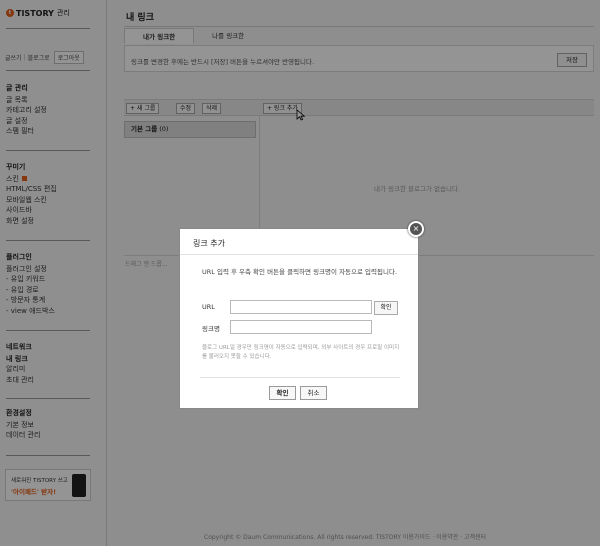  I want to click on link-name-input, so click(301, 327).